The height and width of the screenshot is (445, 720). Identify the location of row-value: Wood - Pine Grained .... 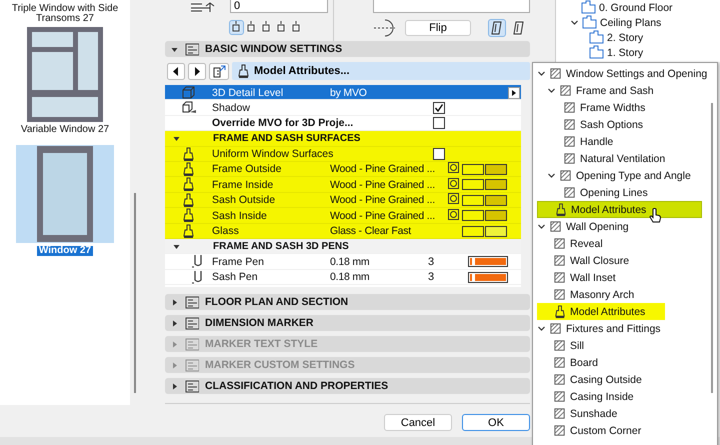
(382, 200).